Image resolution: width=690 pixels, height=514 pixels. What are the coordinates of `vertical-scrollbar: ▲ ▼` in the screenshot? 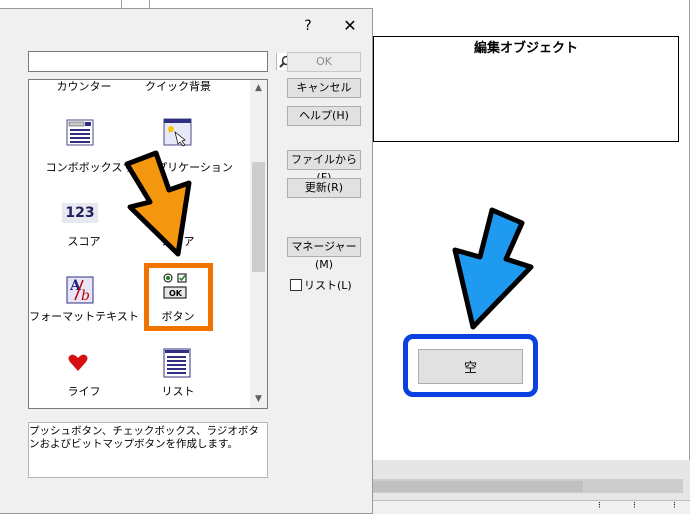 It's located at (258, 244).